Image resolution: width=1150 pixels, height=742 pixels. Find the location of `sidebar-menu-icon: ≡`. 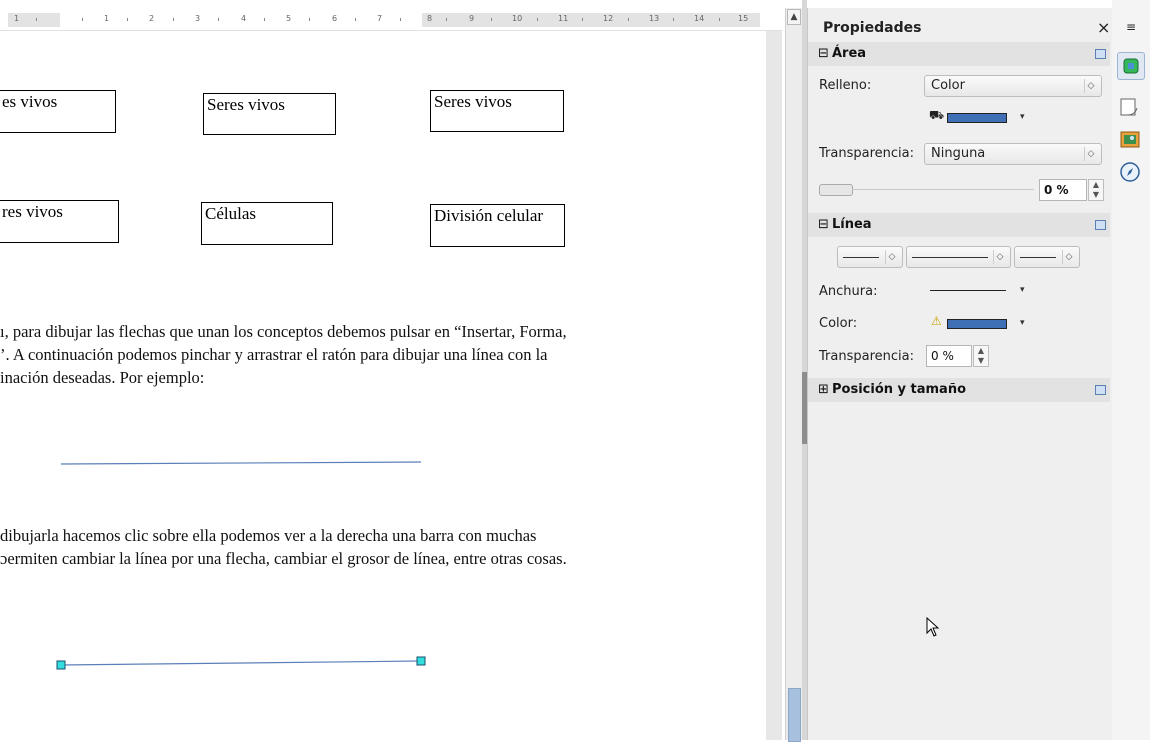

sidebar-menu-icon: ≡ is located at coordinates (1131, 27).